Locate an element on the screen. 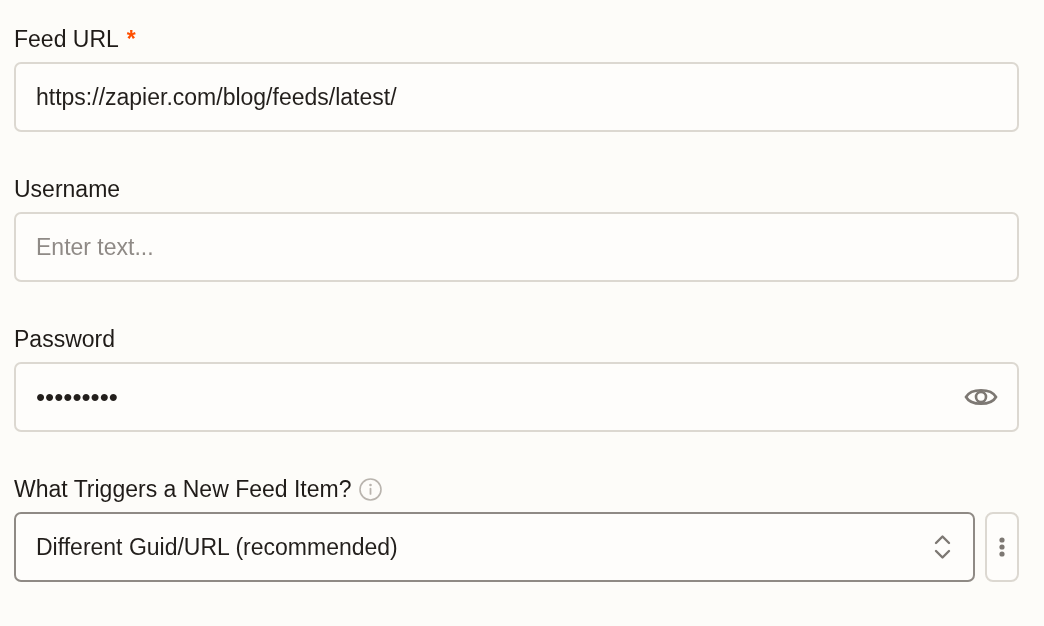  vertical-dots-icon is located at coordinates (1002, 547).